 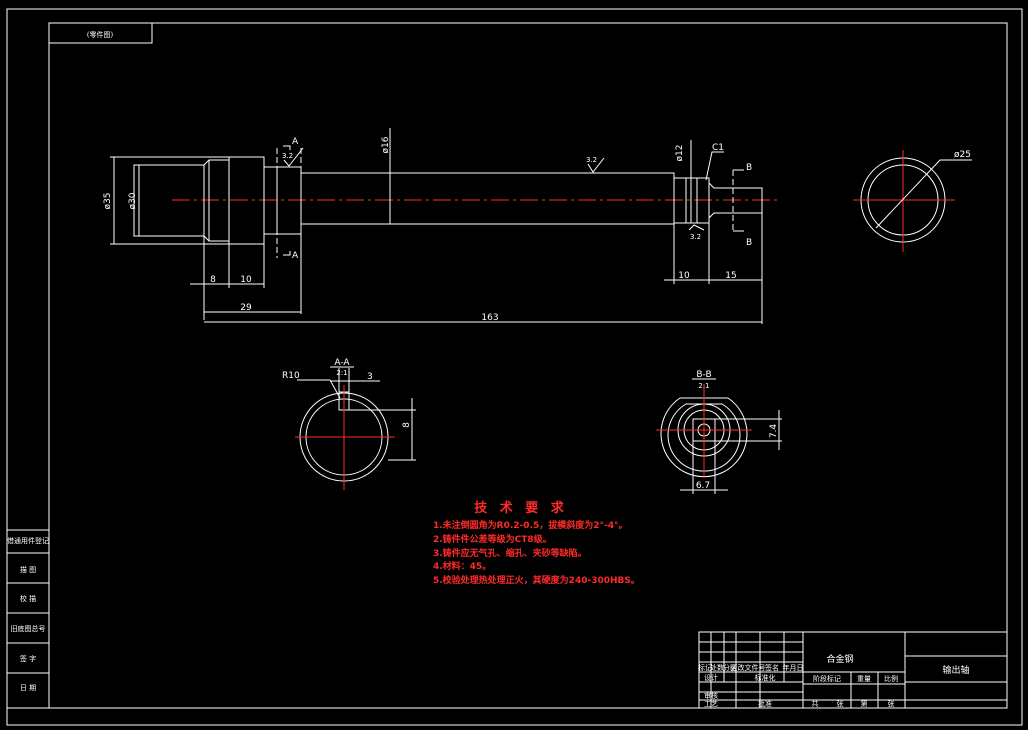 What do you see at coordinates (703, 386) in the screenshot?
I see `bb-scale: 2:1` at bounding box center [703, 386].